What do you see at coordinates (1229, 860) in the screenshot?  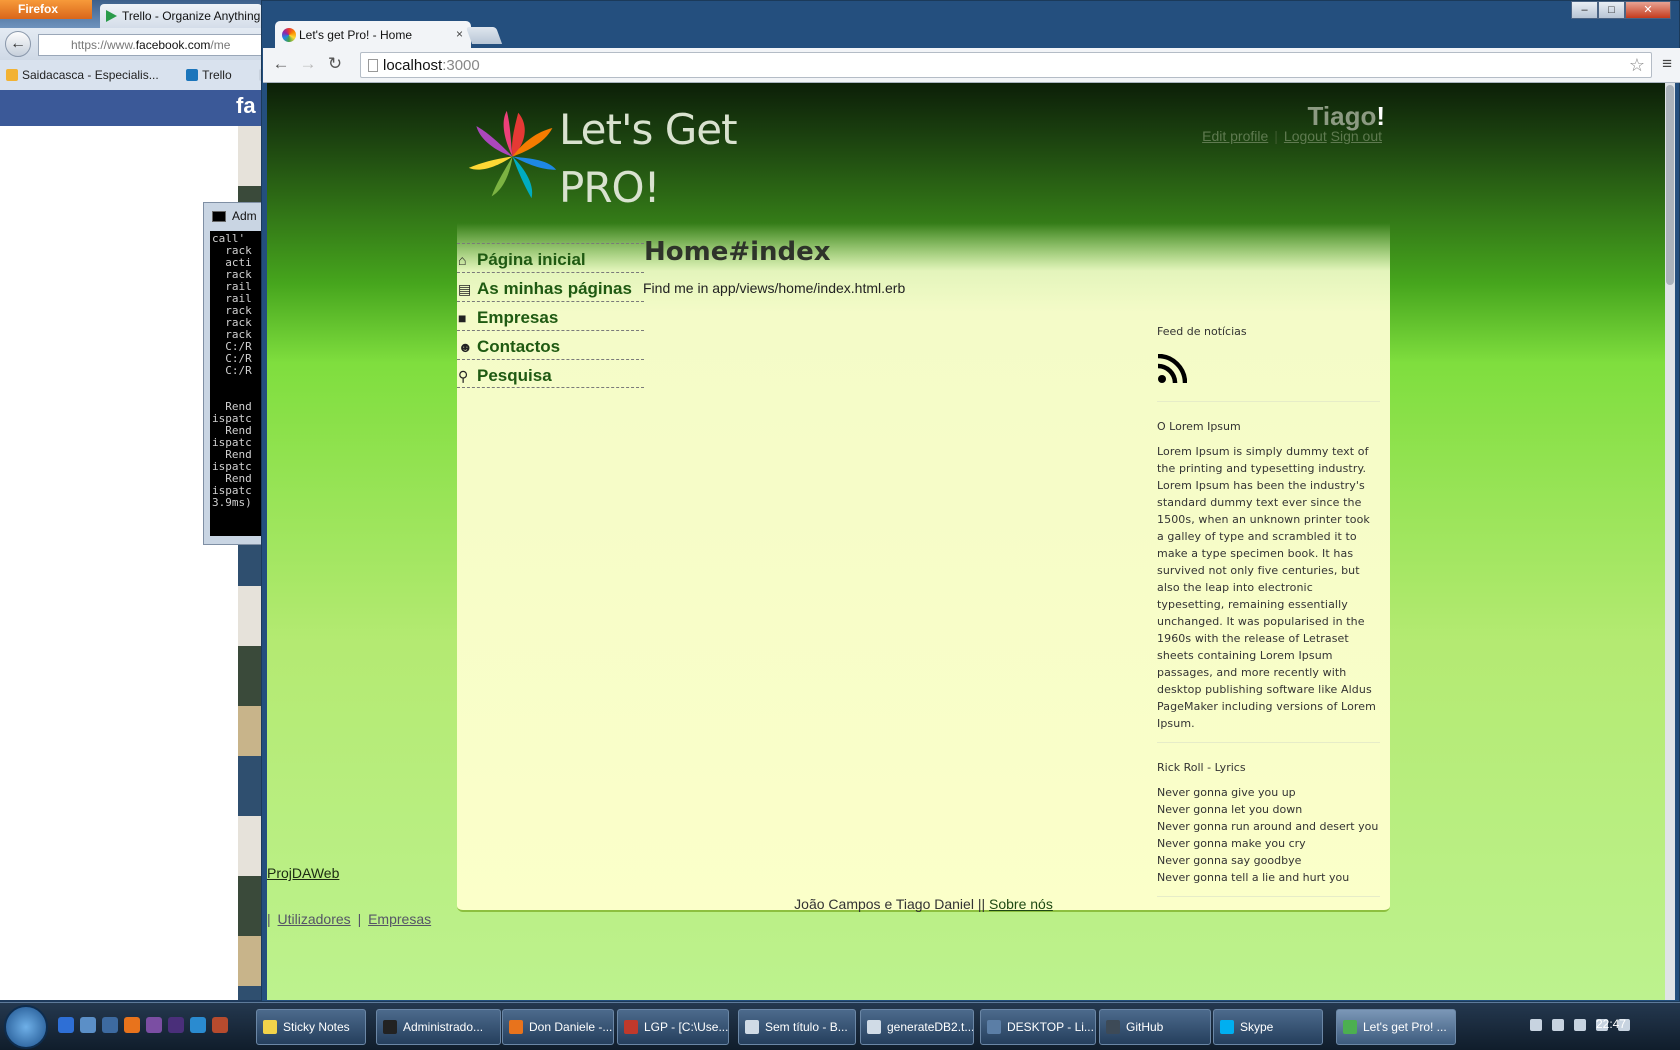 I see `lyrics-line: Never gonna say goodbye` at bounding box center [1229, 860].